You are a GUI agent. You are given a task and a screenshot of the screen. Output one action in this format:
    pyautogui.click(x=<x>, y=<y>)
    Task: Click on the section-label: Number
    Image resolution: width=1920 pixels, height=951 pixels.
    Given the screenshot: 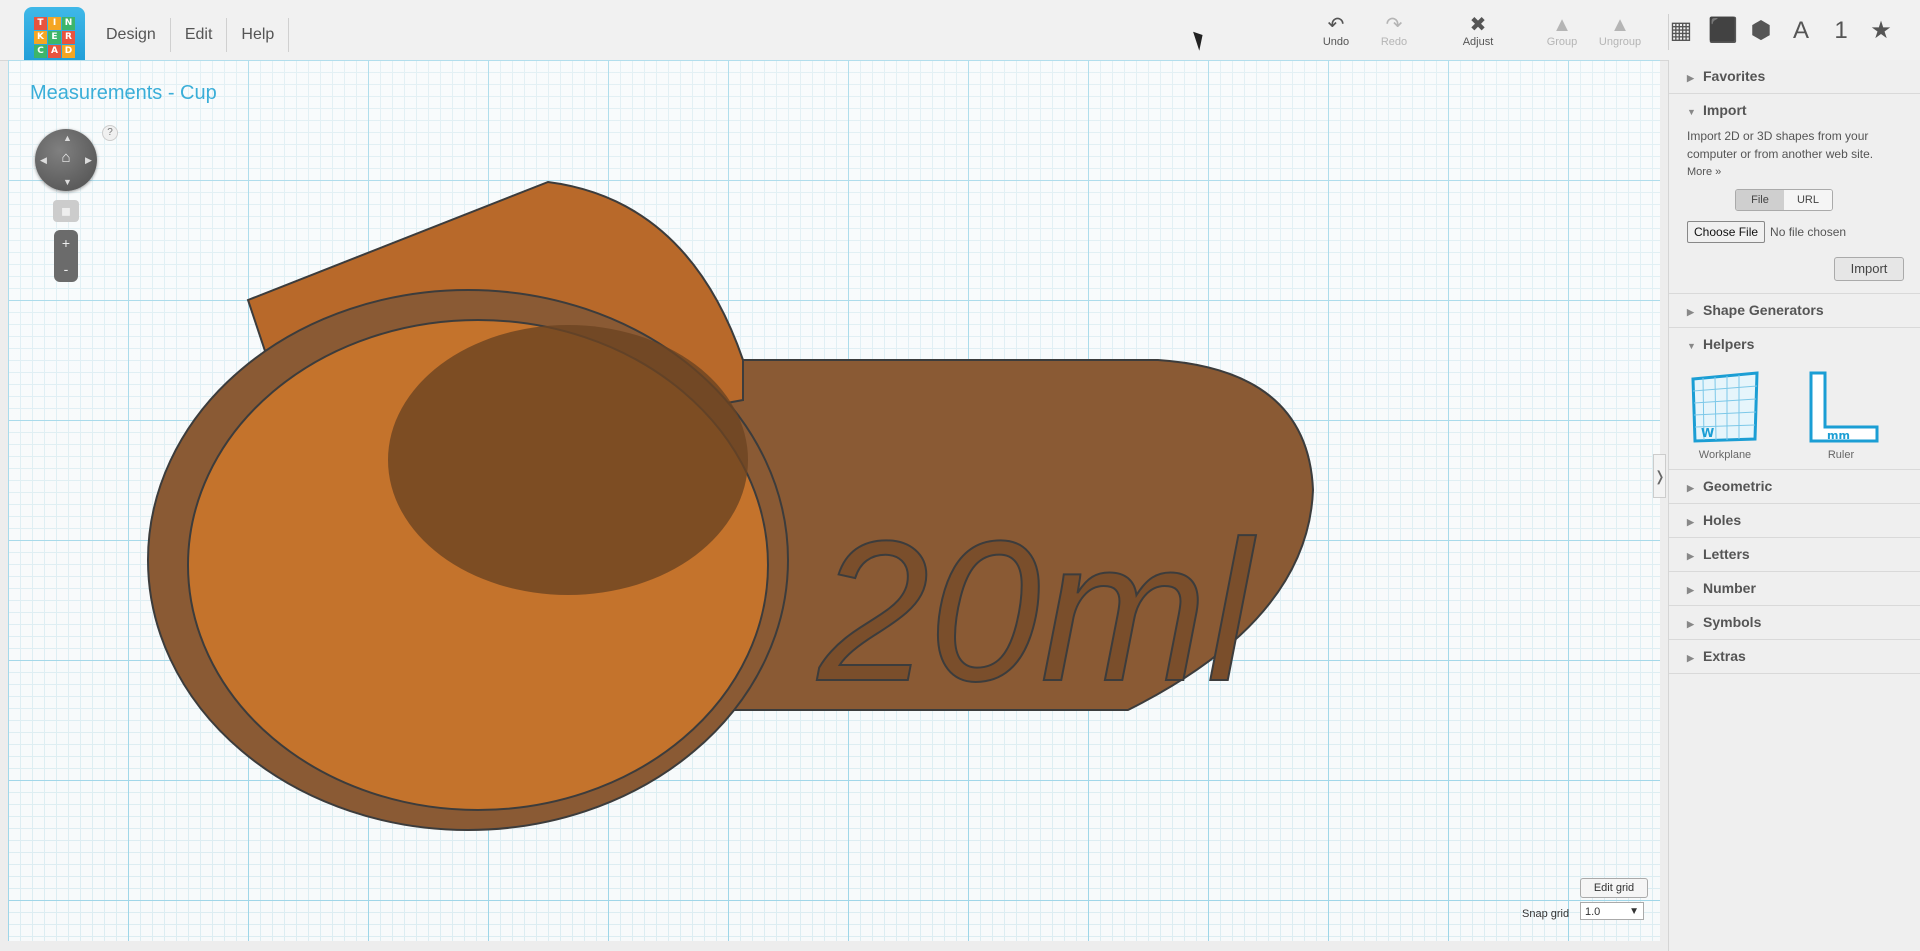 What is the action you would take?
    pyautogui.click(x=1729, y=588)
    